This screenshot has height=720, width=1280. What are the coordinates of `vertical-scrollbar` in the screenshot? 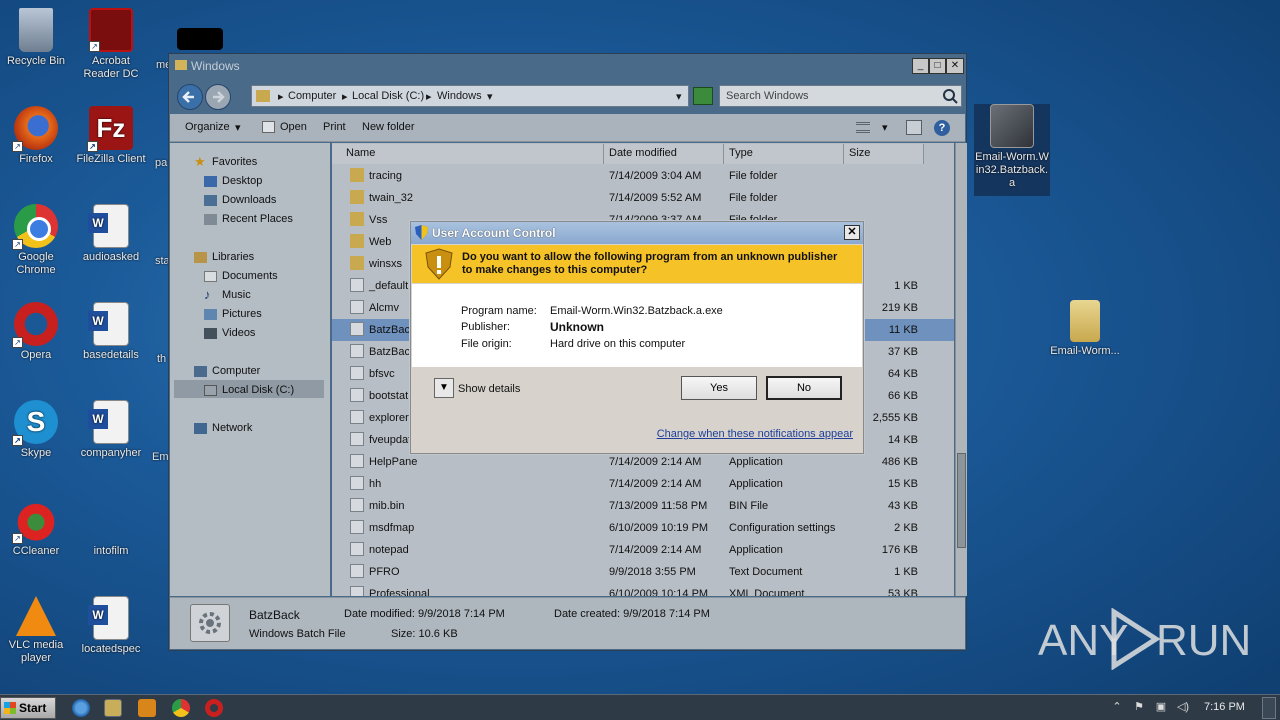 It's located at (961, 369).